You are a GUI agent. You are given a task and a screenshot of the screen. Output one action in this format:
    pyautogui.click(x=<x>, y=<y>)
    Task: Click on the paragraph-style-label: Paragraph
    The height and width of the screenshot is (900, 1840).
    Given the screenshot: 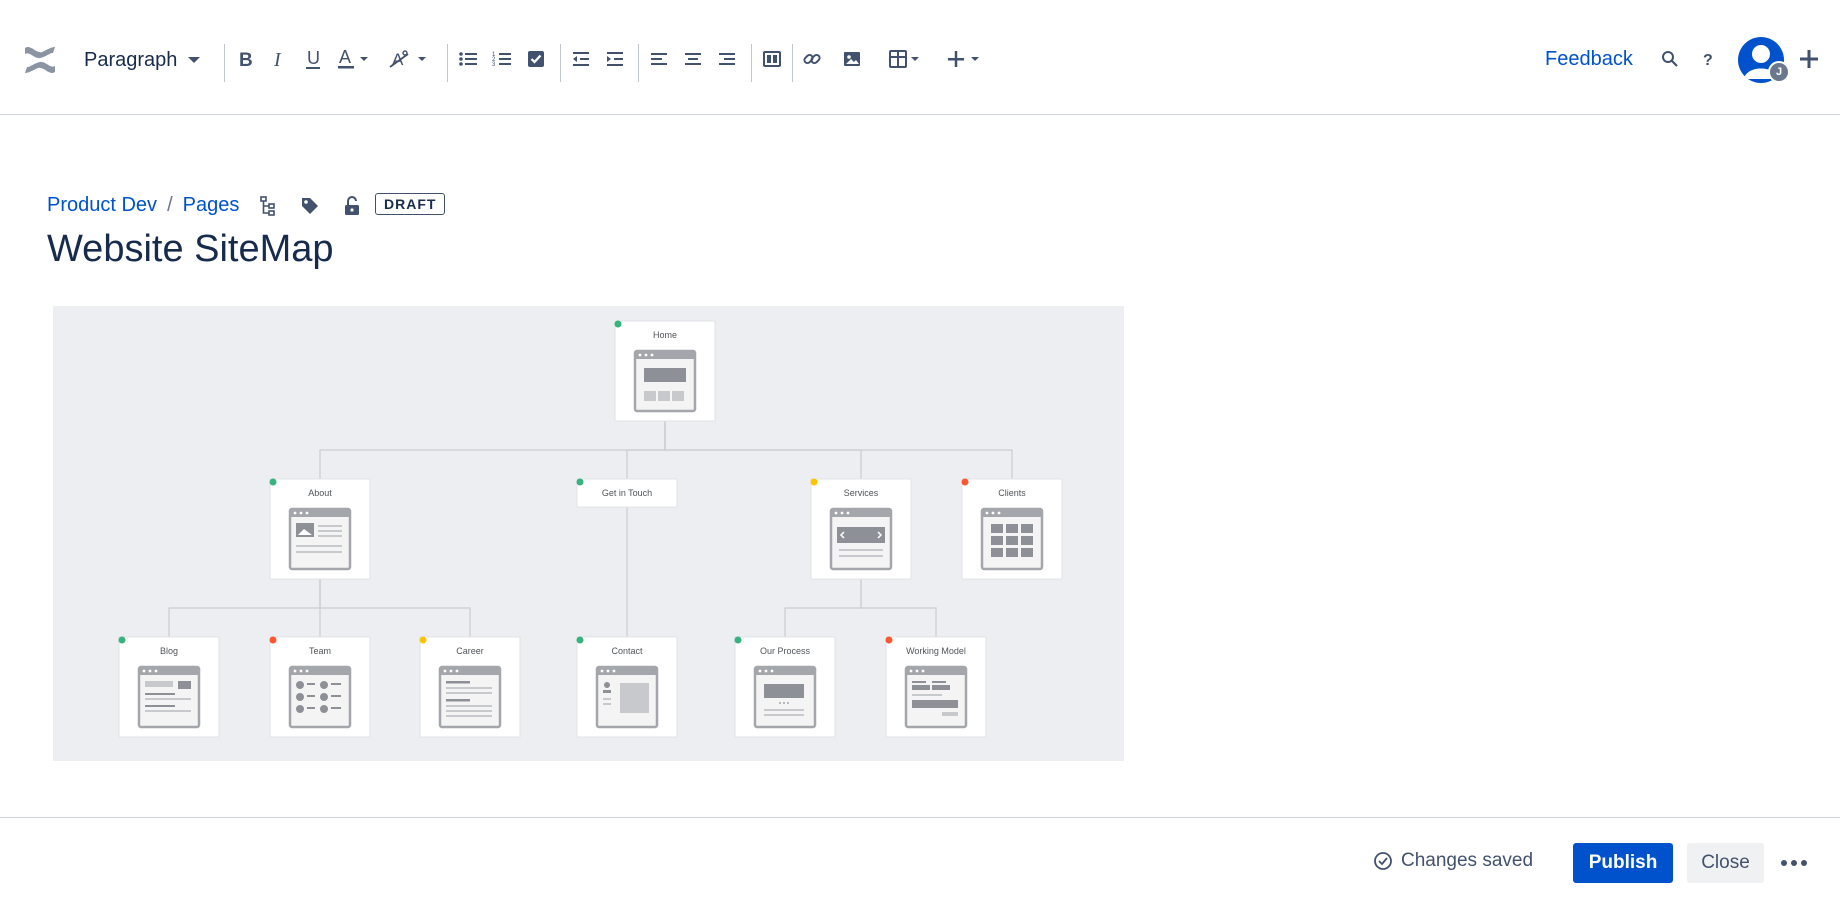 What is the action you would take?
    pyautogui.click(x=131, y=59)
    